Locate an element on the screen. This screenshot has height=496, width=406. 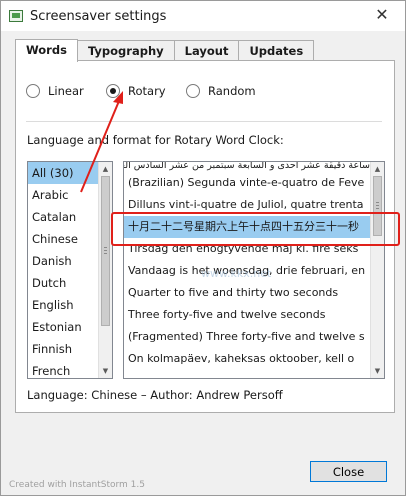
radio-random-button is located at coordinates (193, 91).